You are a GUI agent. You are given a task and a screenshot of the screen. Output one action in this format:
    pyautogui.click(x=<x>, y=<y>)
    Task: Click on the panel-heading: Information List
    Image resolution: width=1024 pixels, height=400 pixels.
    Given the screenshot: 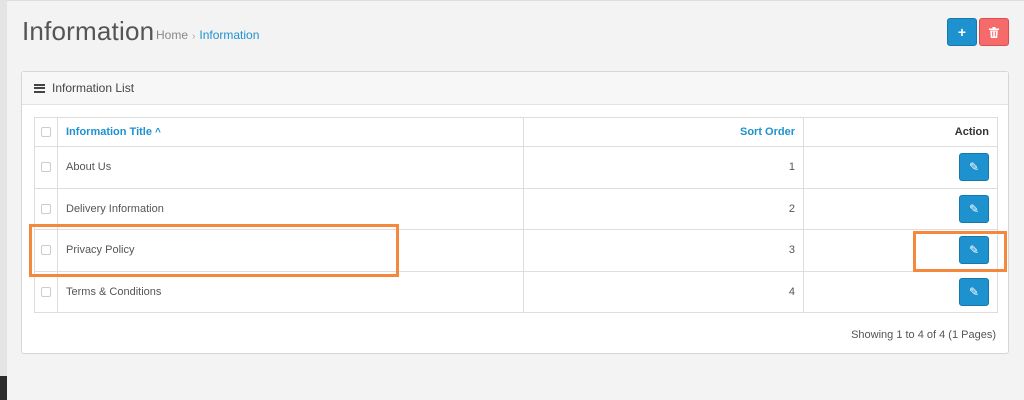 What is the action you would take?
    pyautogui.click(x=515, y=88)
    